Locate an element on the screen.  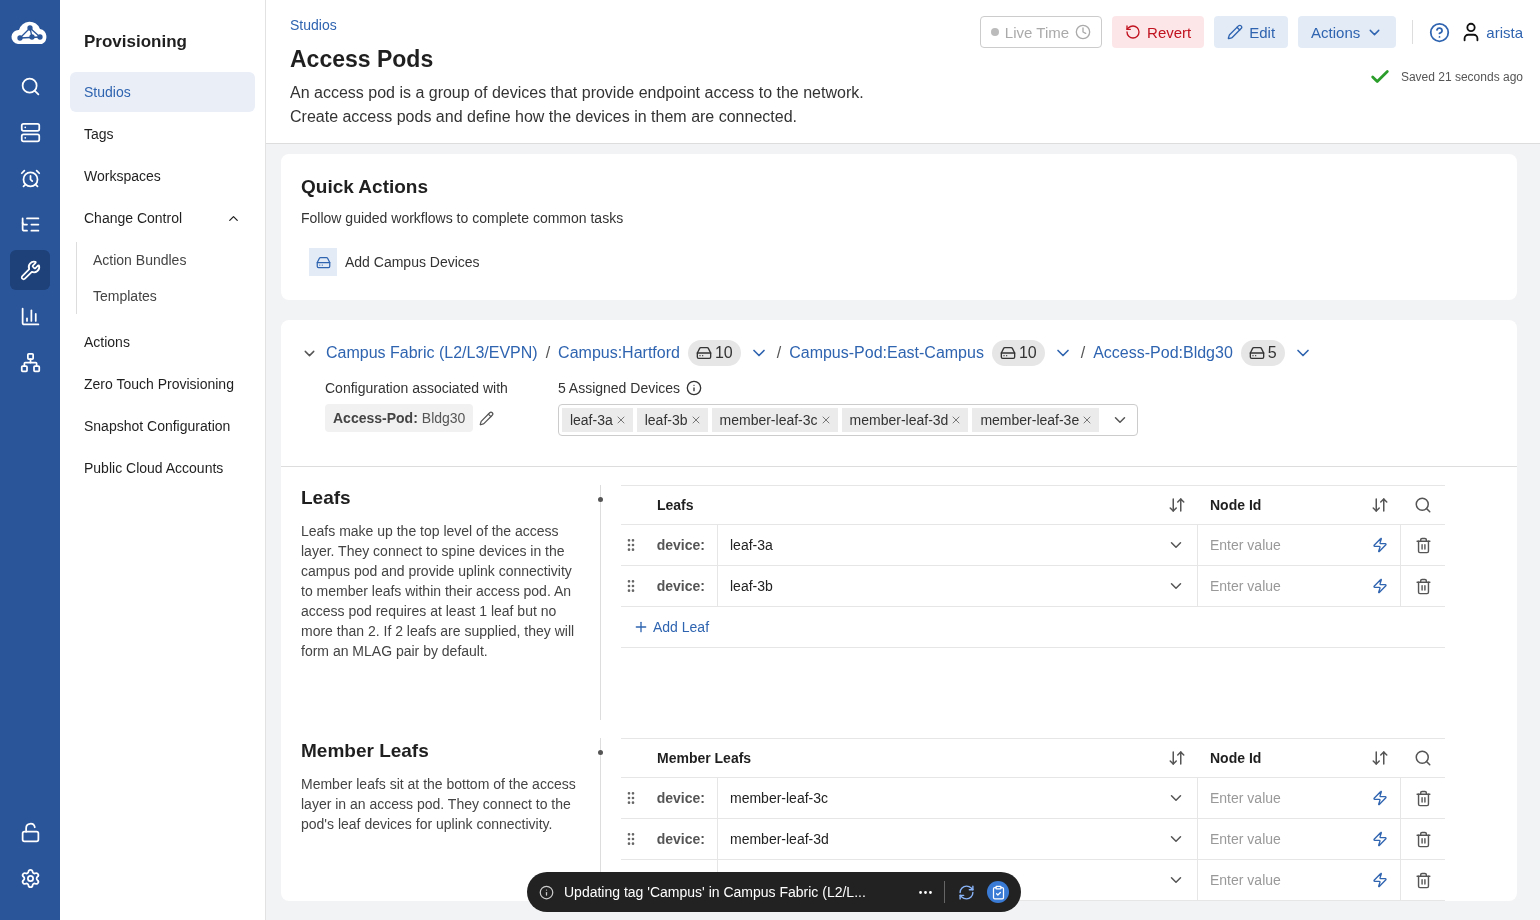
sidebar-item: Snapshot Configuration is located at coordinates (162, 426).